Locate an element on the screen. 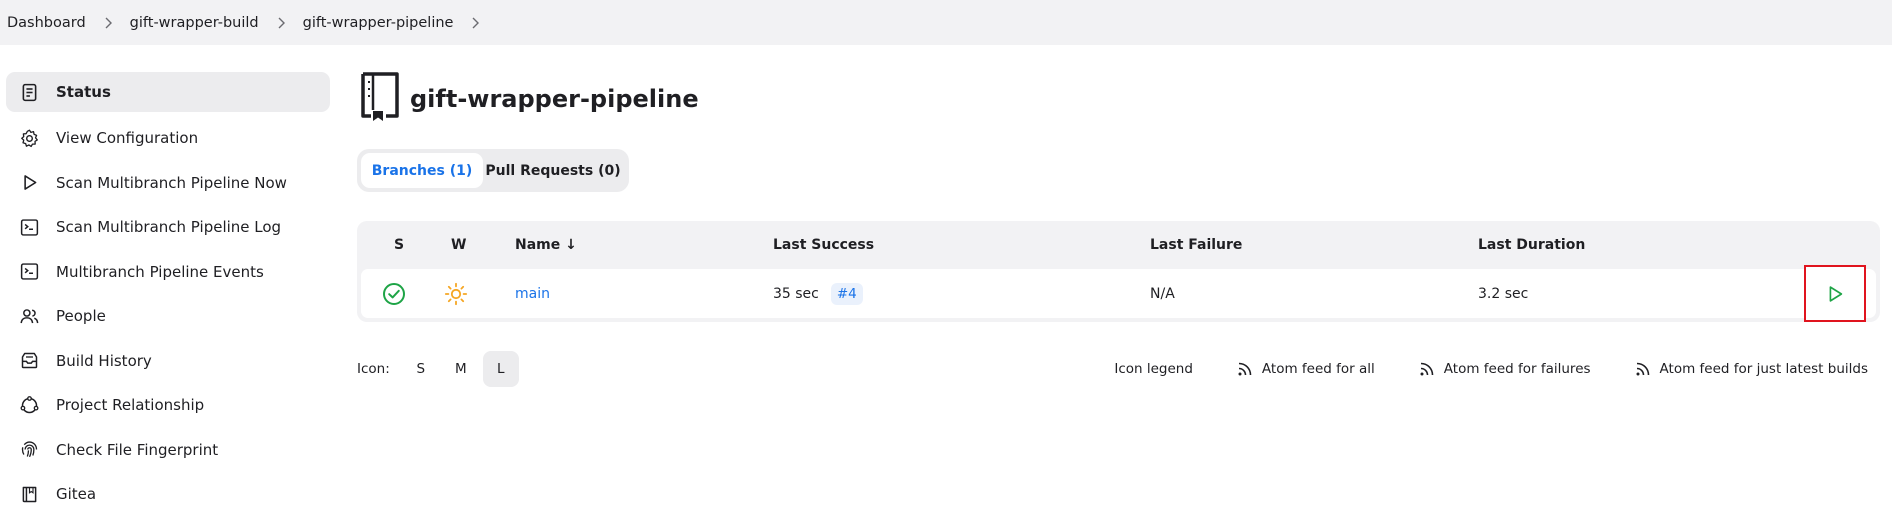 The width and height of the screenshot is (1892, 517). people-icon is located at coordinates (29, 316).